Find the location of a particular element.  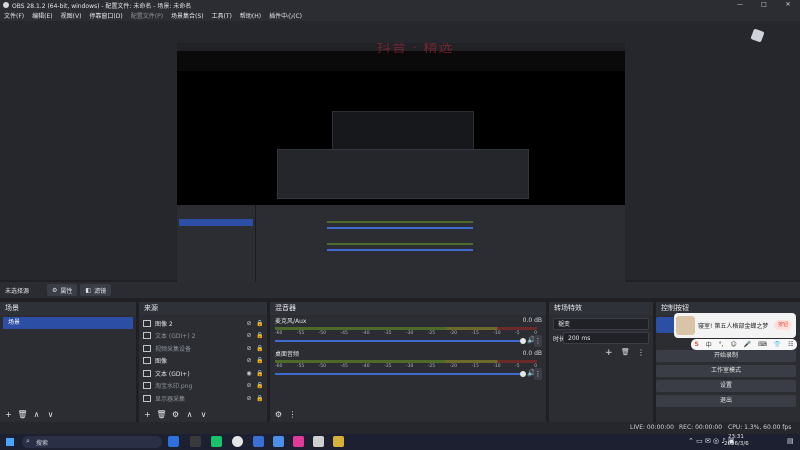

filters-label: 滤镜 is located at coordinates (100, 291).